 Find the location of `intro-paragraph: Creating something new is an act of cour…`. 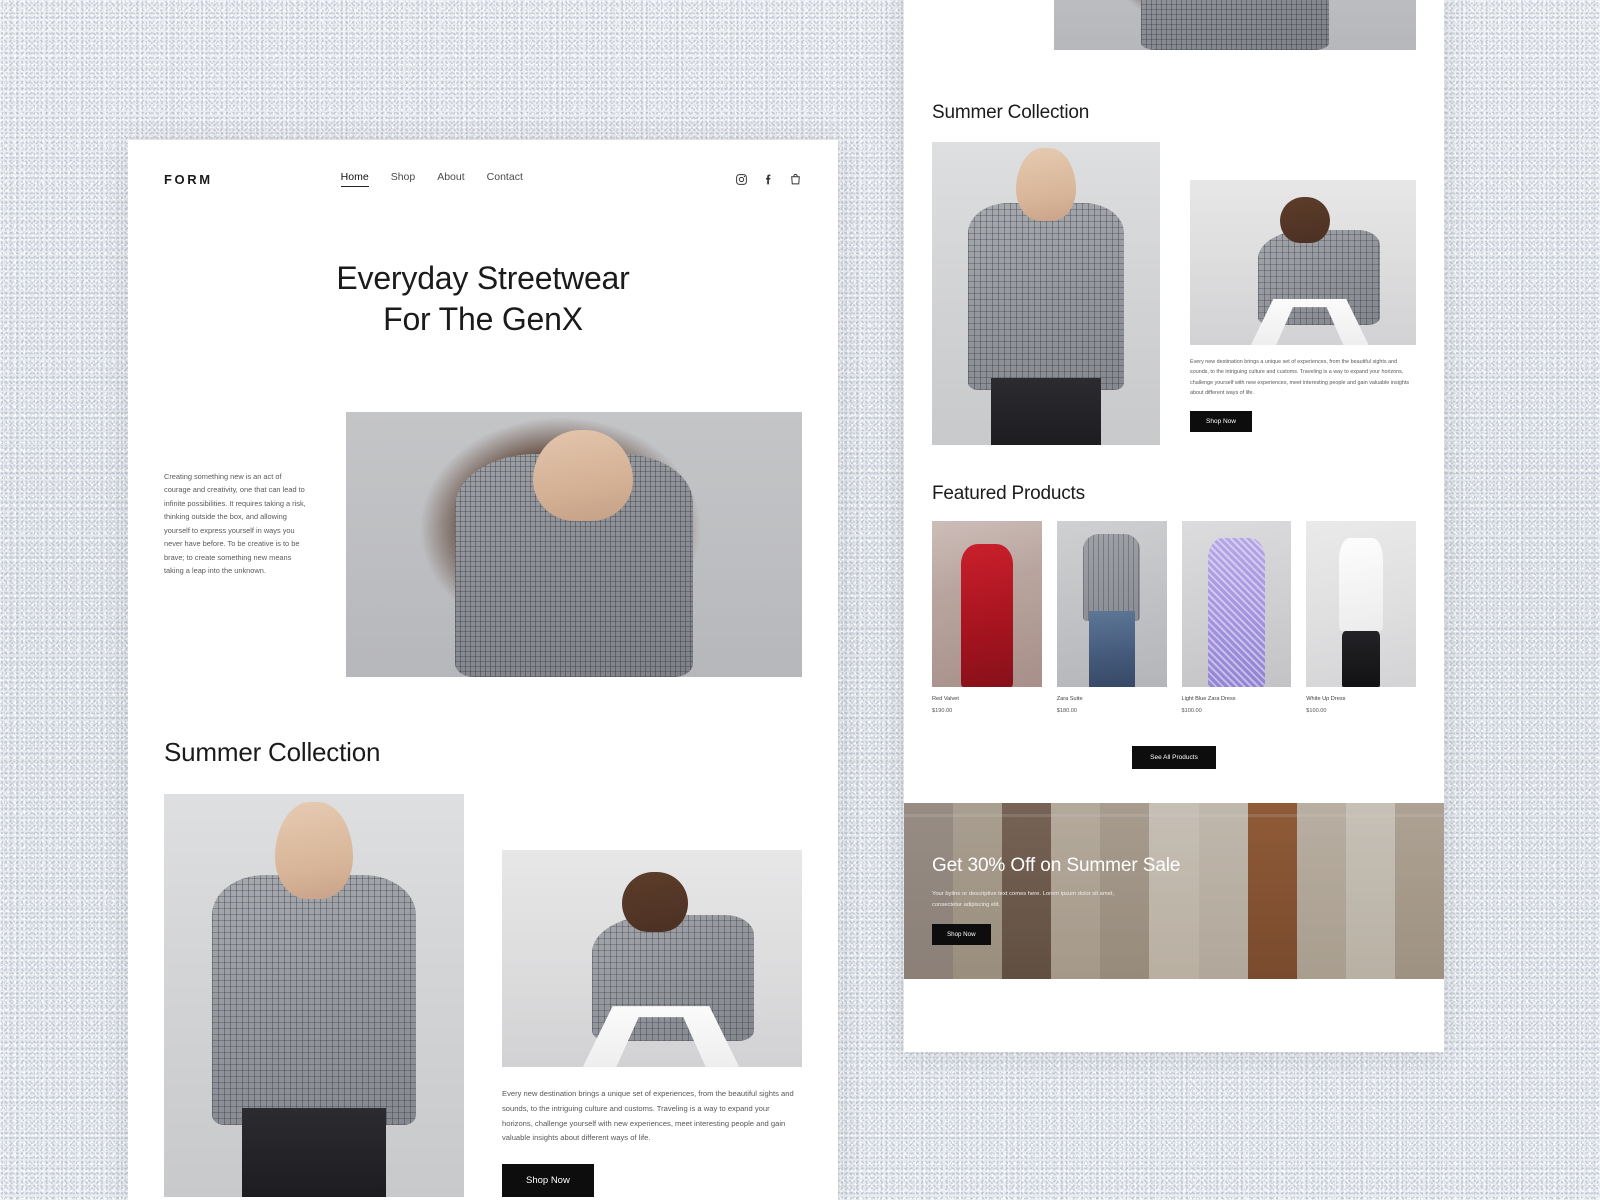

intro-paragraph: Creating something new is an act of cour… is located at coordinates (235, 523).